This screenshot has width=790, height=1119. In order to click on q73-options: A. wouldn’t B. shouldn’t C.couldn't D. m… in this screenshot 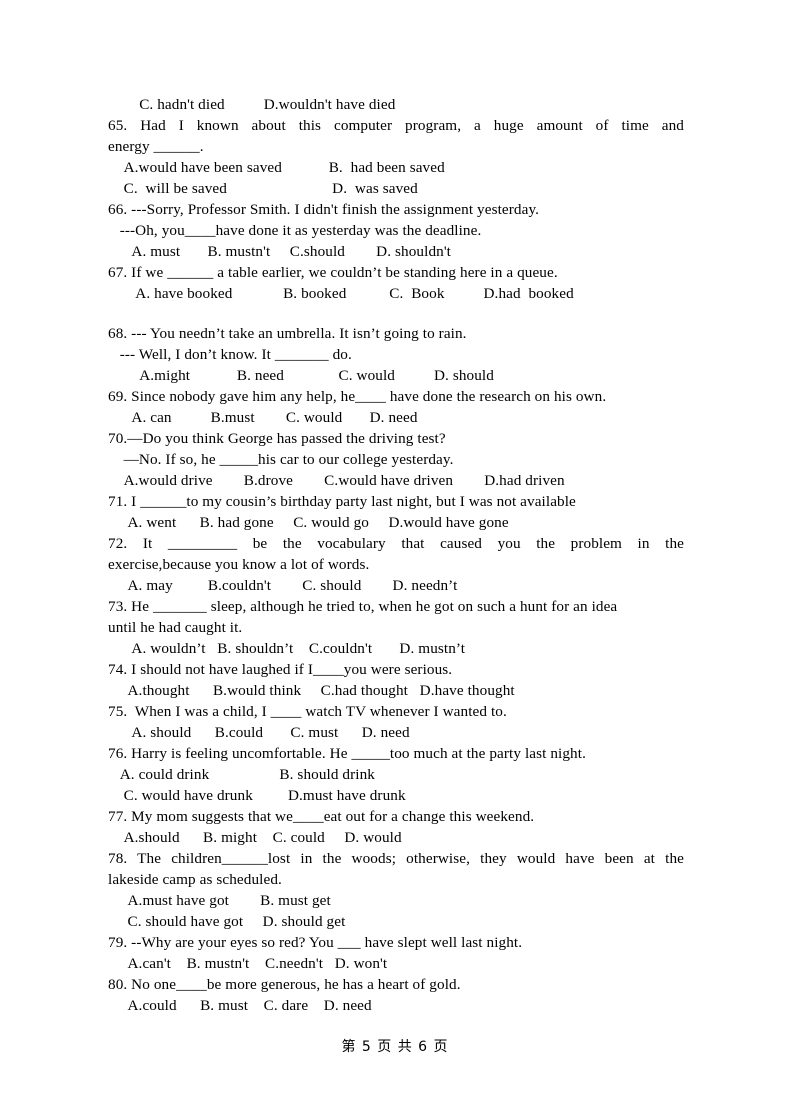, I will do `click(287, 648)`.